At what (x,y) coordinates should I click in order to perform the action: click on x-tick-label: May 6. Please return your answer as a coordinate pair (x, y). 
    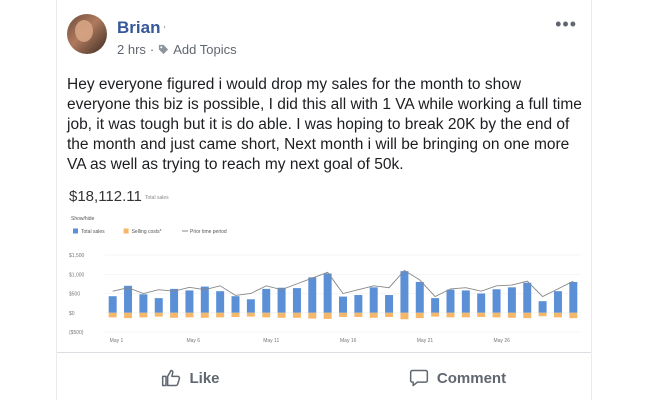
    Looking at the image, I should click on (193, 341).